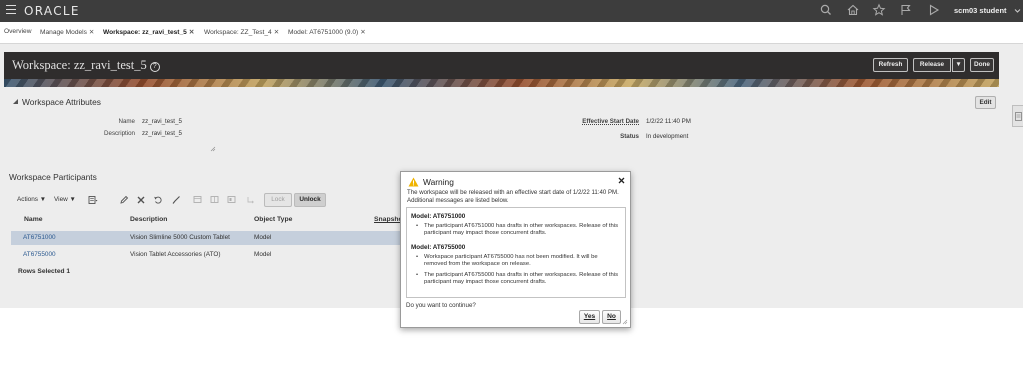 The image size is (1023, 380). What do you see at coordinates (853, 10) in the screenshot?
I see `home-icon` at bounding box center [853, 10].